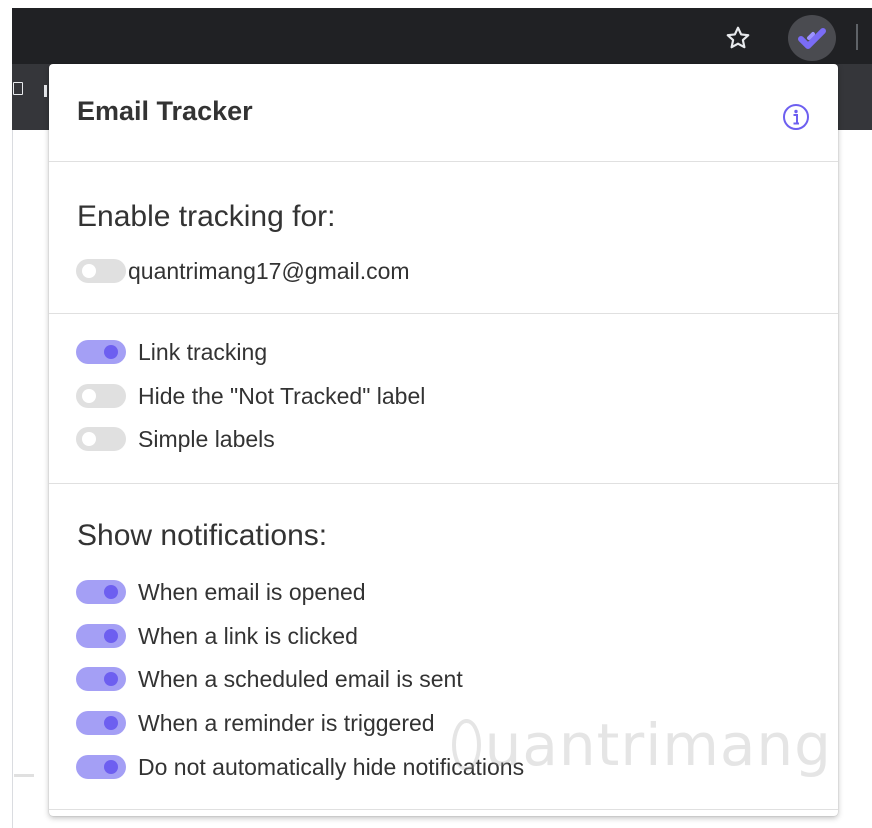 The height and width of the screenshot is (828, 872). I want to click on page-icon, so click(18, 88).